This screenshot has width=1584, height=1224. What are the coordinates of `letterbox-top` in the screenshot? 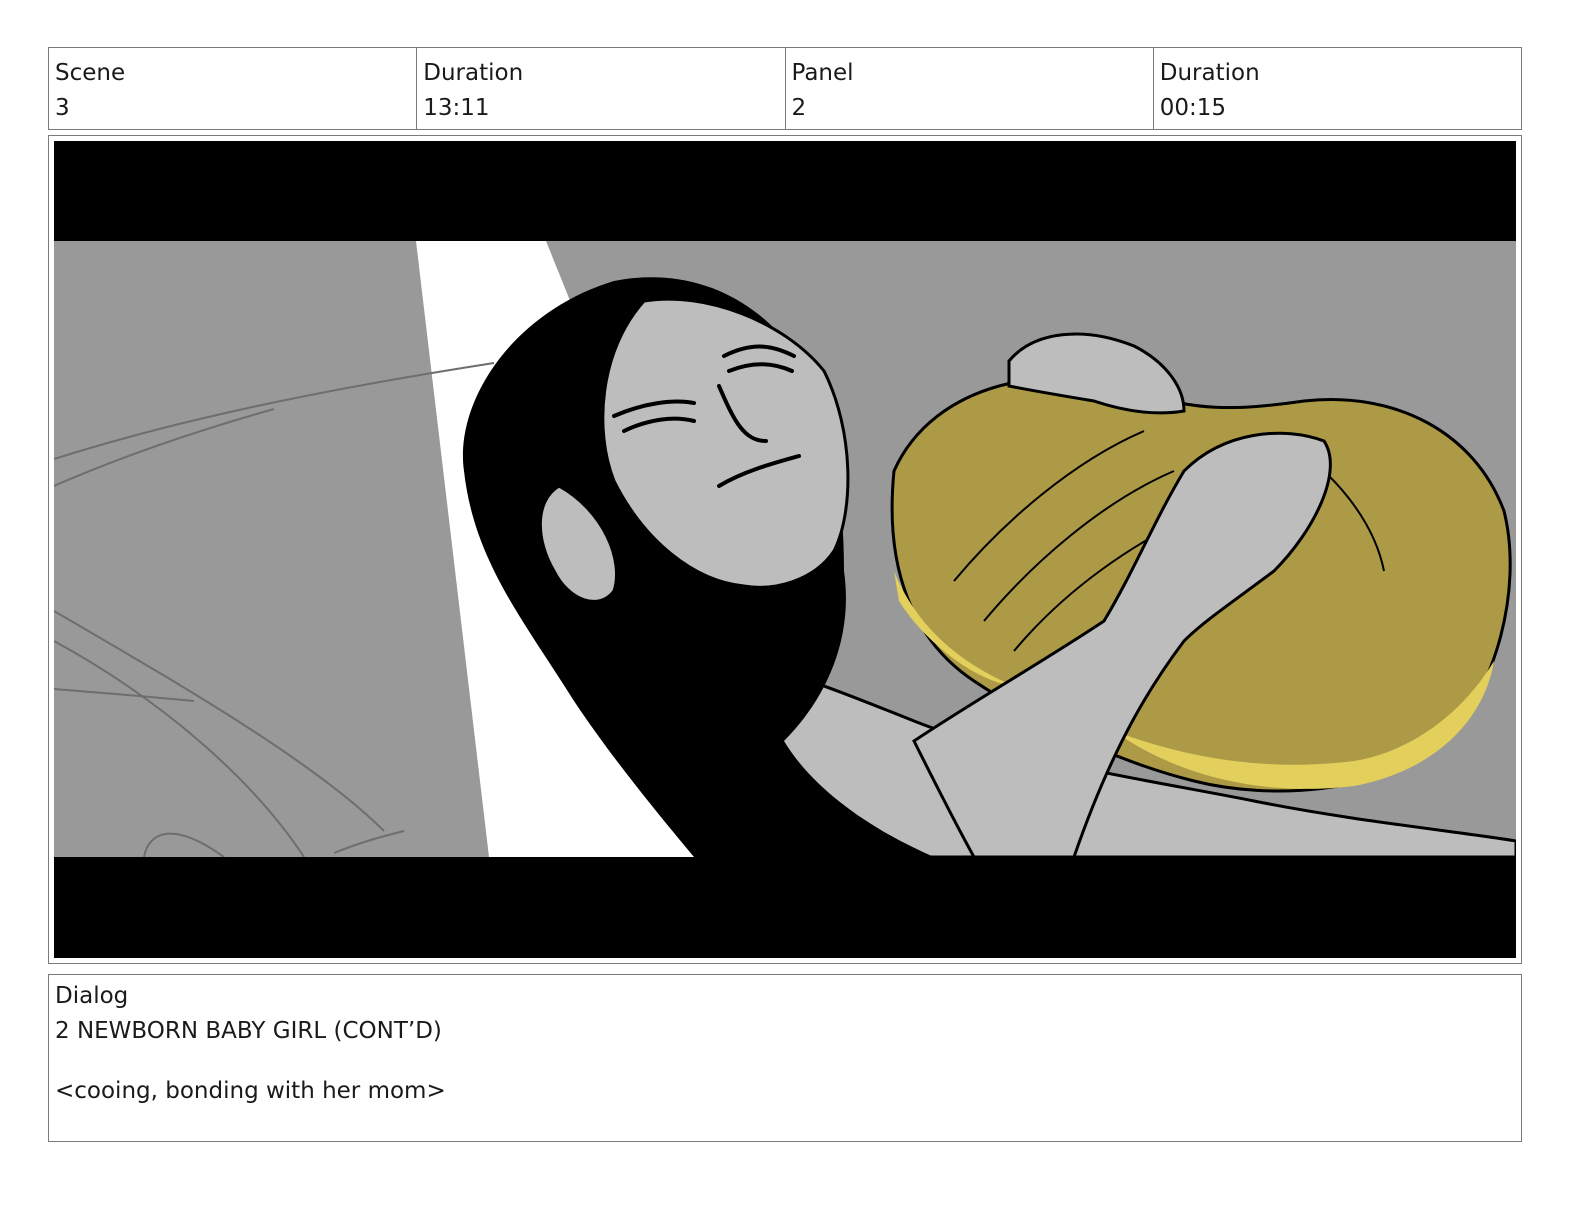 It's located at (785, 191).